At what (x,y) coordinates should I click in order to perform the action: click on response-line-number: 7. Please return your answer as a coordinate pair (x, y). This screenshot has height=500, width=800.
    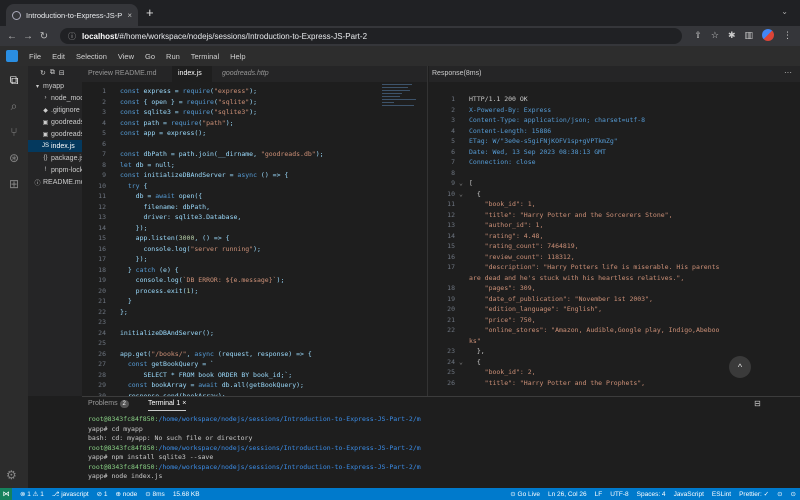
    Looking at the image, I should click on (453, 162).